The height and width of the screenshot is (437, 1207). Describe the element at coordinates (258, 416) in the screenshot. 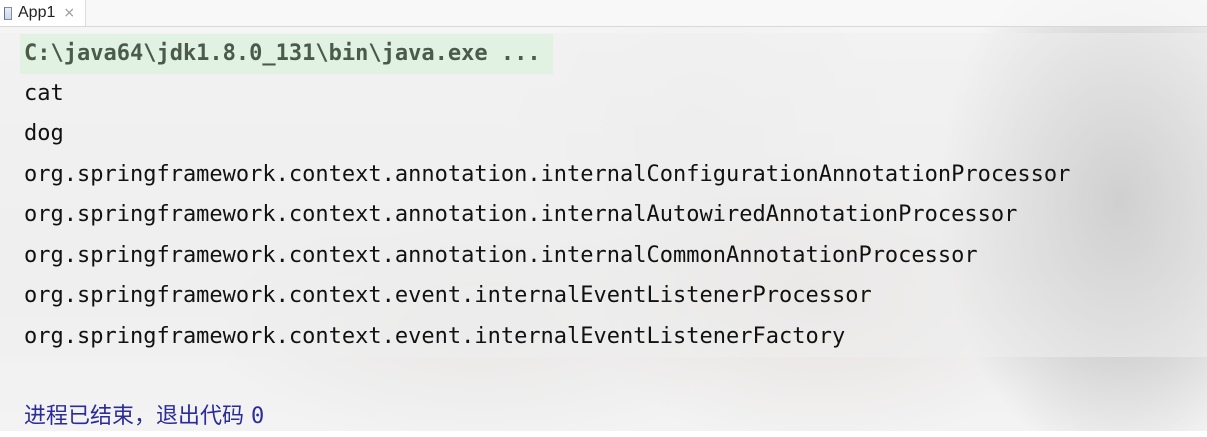

I see `exit-code: 0` at that location.